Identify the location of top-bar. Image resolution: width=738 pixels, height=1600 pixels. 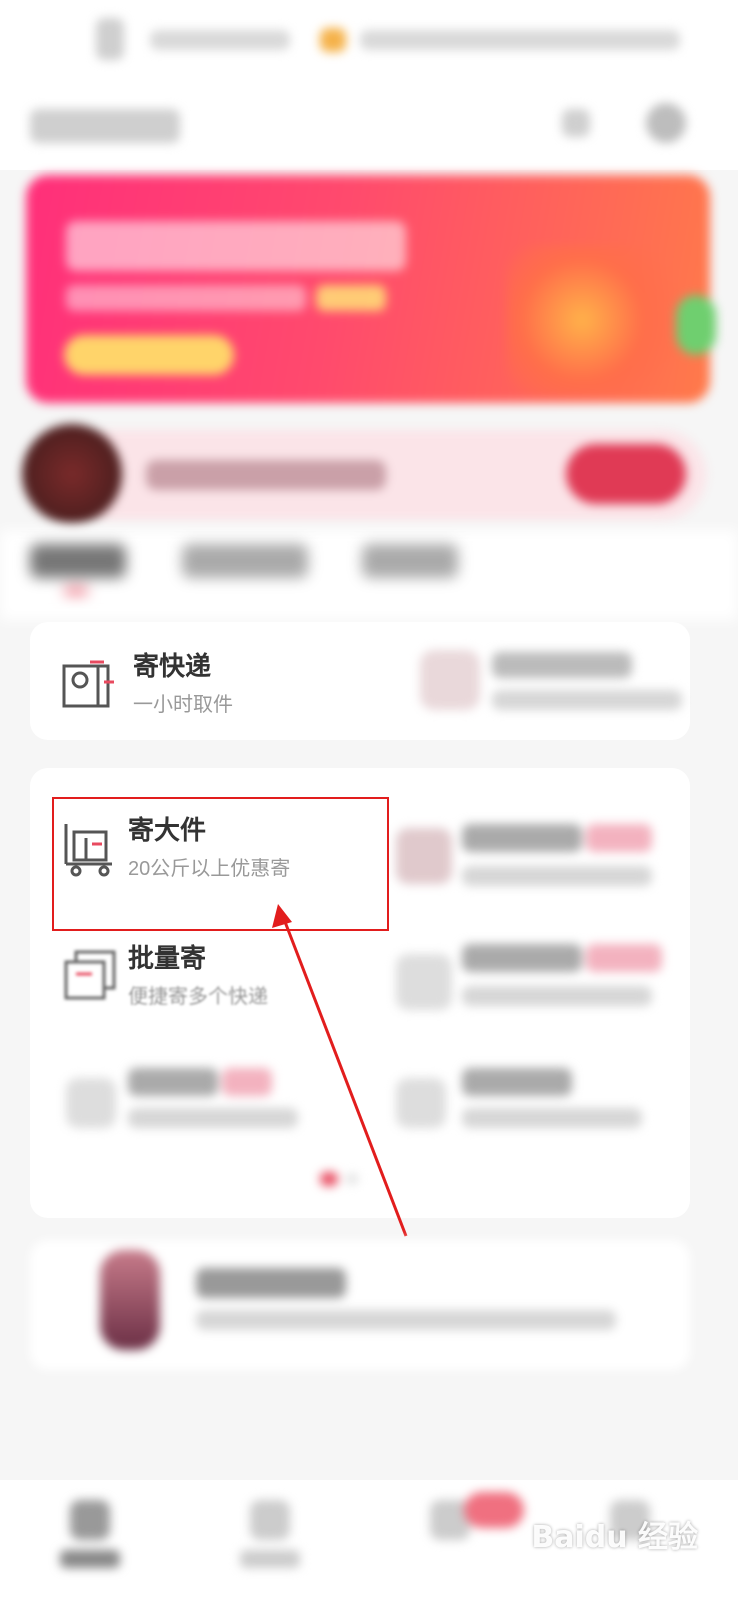
(369, 47).